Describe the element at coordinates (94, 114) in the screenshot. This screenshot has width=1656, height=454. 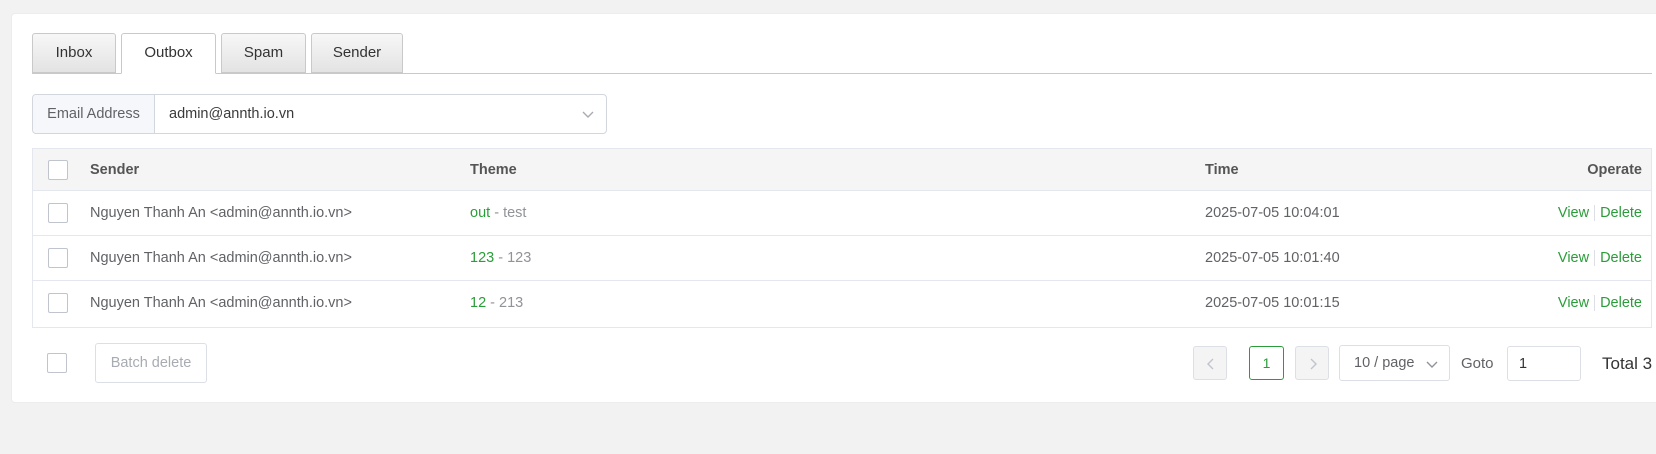
I see `email-address-label: Email Address` at that location.